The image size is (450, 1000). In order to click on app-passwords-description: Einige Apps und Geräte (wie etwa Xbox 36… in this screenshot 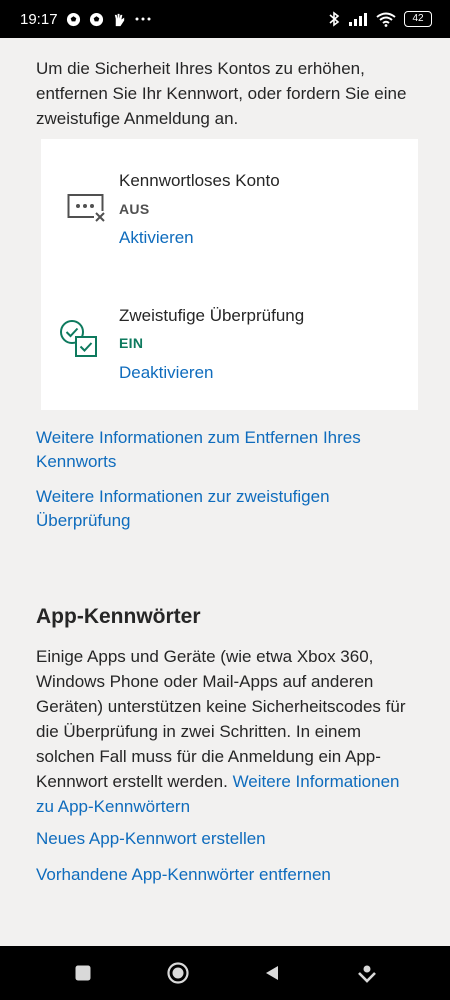, I will do `click(226, 731)`.